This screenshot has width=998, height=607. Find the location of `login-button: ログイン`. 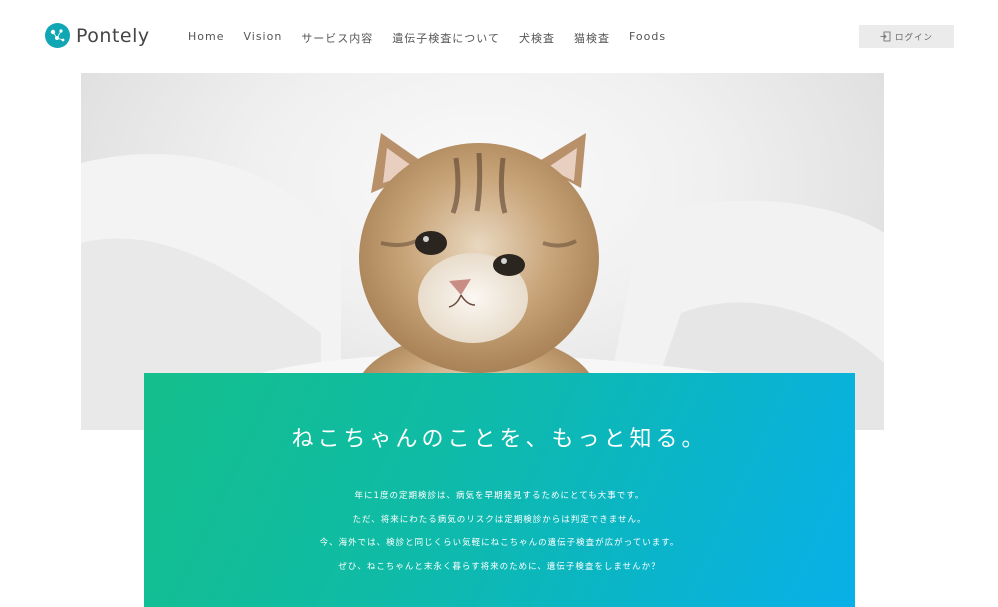

login-button: ログイン is located at coordinates (906, 36).